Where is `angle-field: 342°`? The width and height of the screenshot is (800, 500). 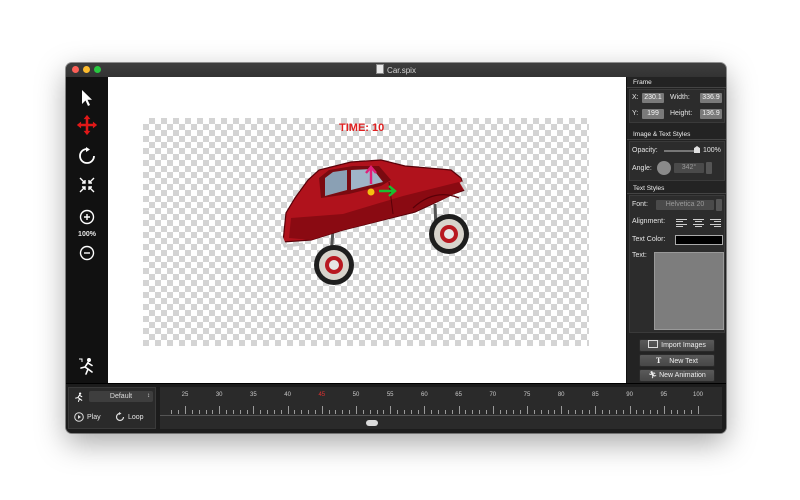 angle-field: 342° is located at coordinates (689, 168).